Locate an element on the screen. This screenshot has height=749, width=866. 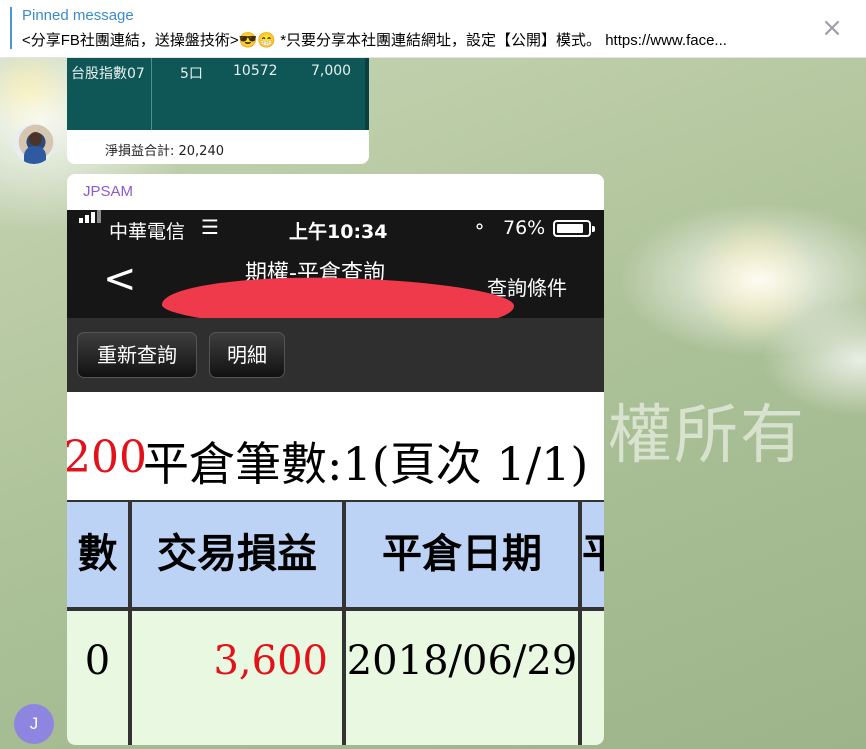
status-time: 上午10:34 is located at coordinates (338, 232).